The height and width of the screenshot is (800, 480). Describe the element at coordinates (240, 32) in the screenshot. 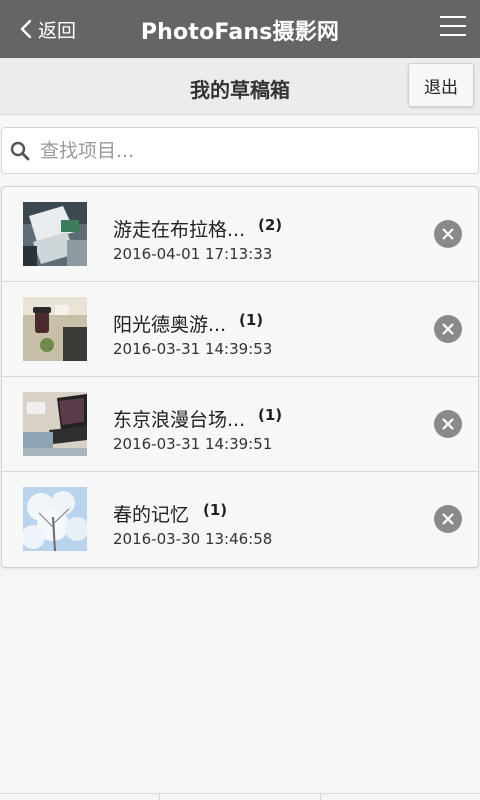

I see `app-title: PhotoFans摄影网` at that location.